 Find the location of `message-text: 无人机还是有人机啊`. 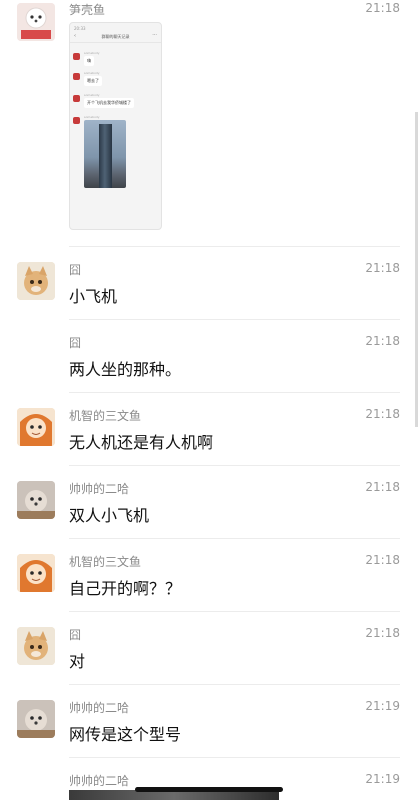

message-text: 无人机还是有人机啊 is located at coordinates (141, 442).